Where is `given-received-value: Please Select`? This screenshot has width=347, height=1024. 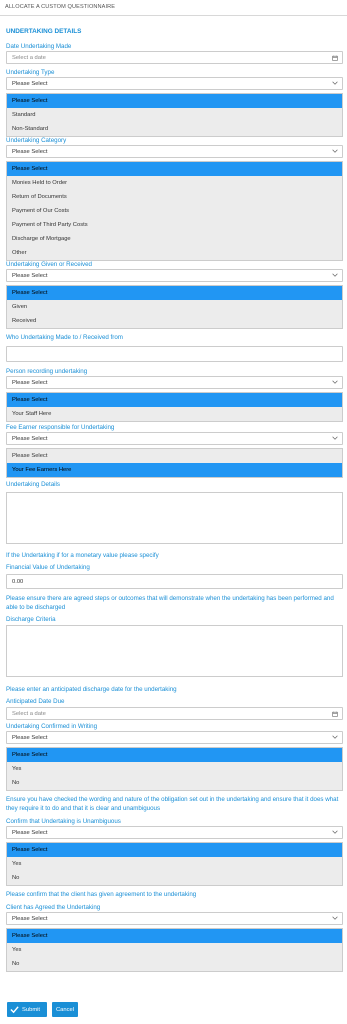
given-received-value: Please Select is located at coordinates (30, 275).